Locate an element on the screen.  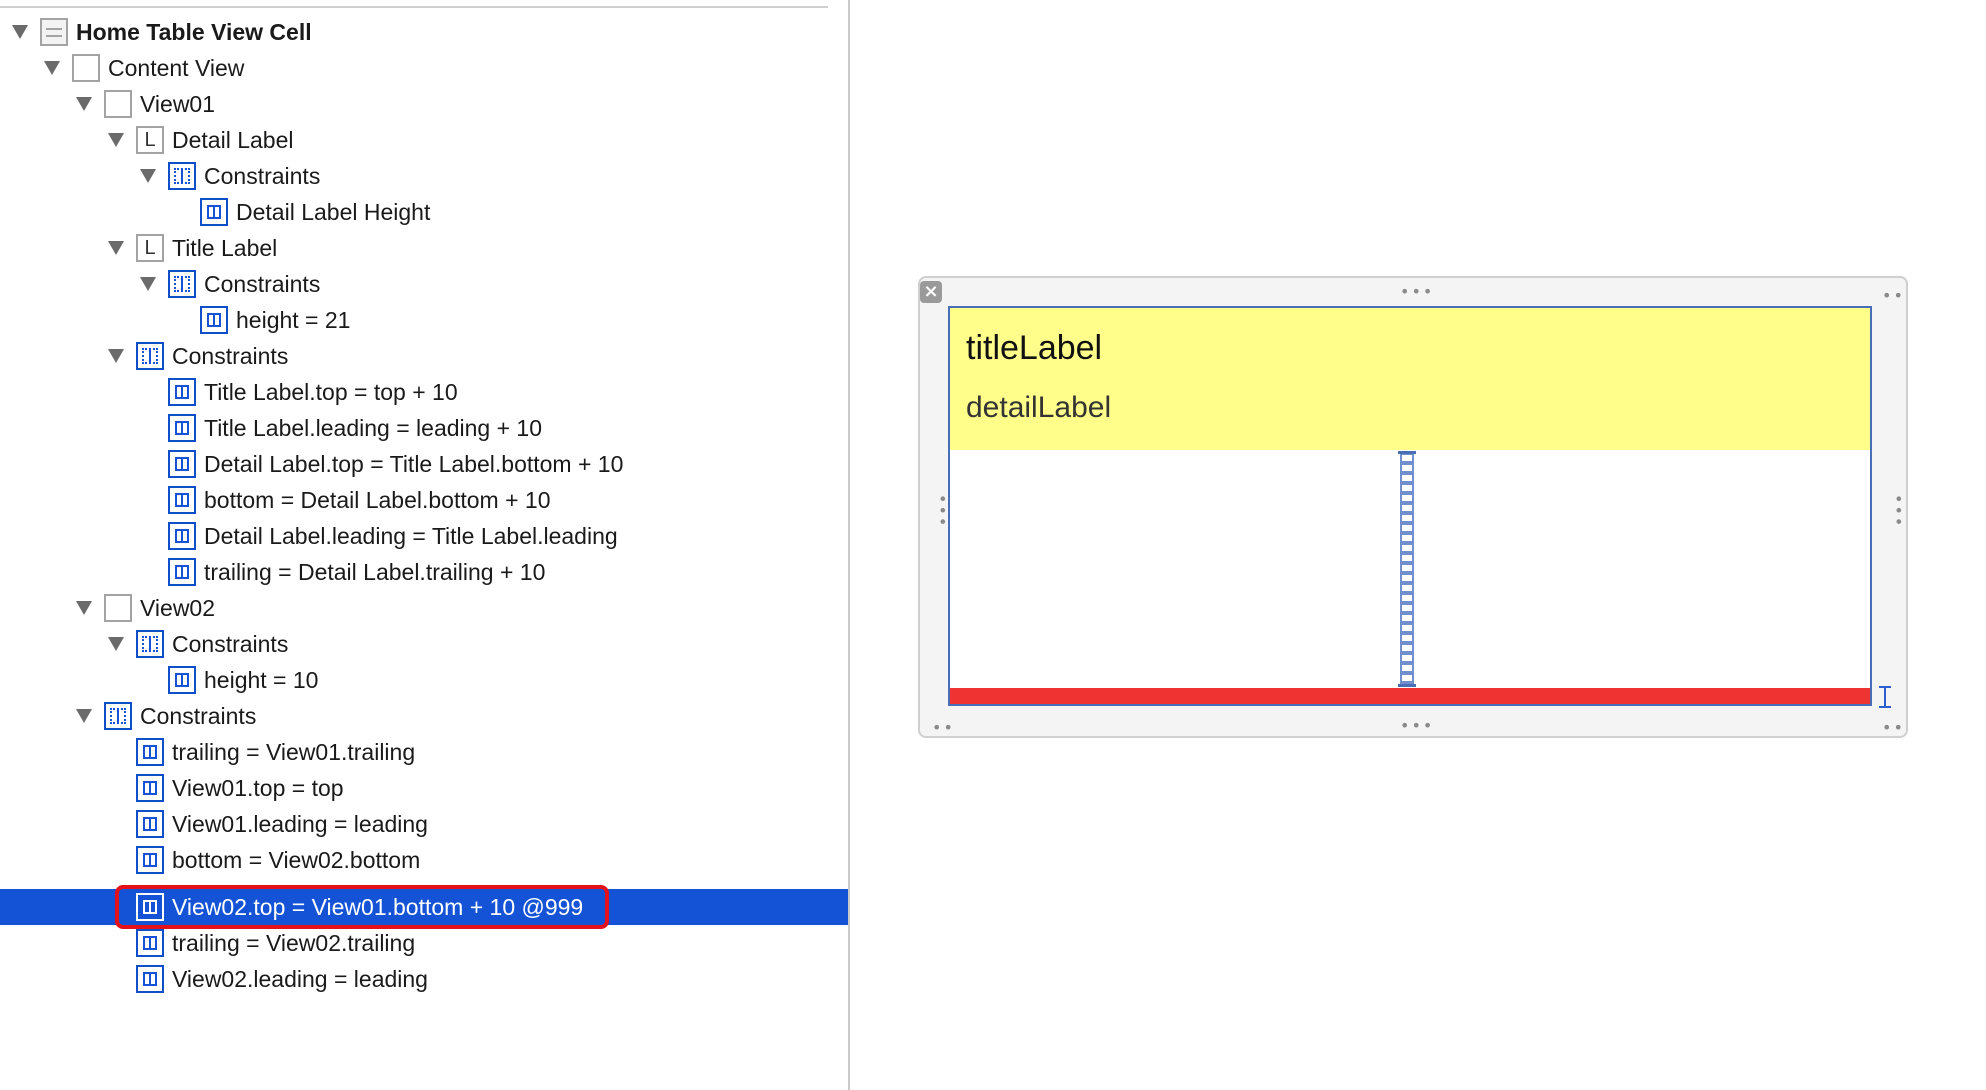
outline-row-label: bottom = View02.bottom is located at coordinates (296, 860).